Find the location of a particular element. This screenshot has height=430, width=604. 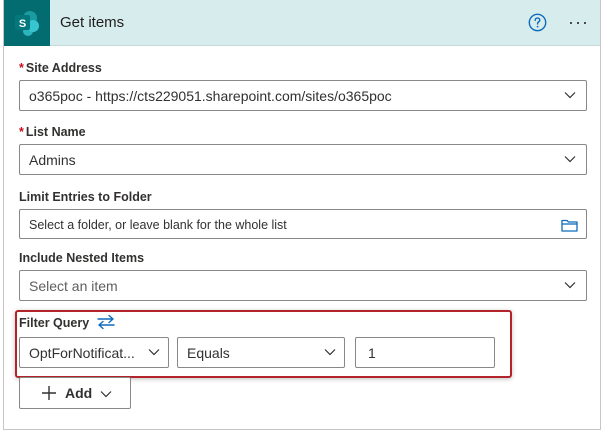

nested-items-dropdown: Select an item is located at coordinates (303, 285).